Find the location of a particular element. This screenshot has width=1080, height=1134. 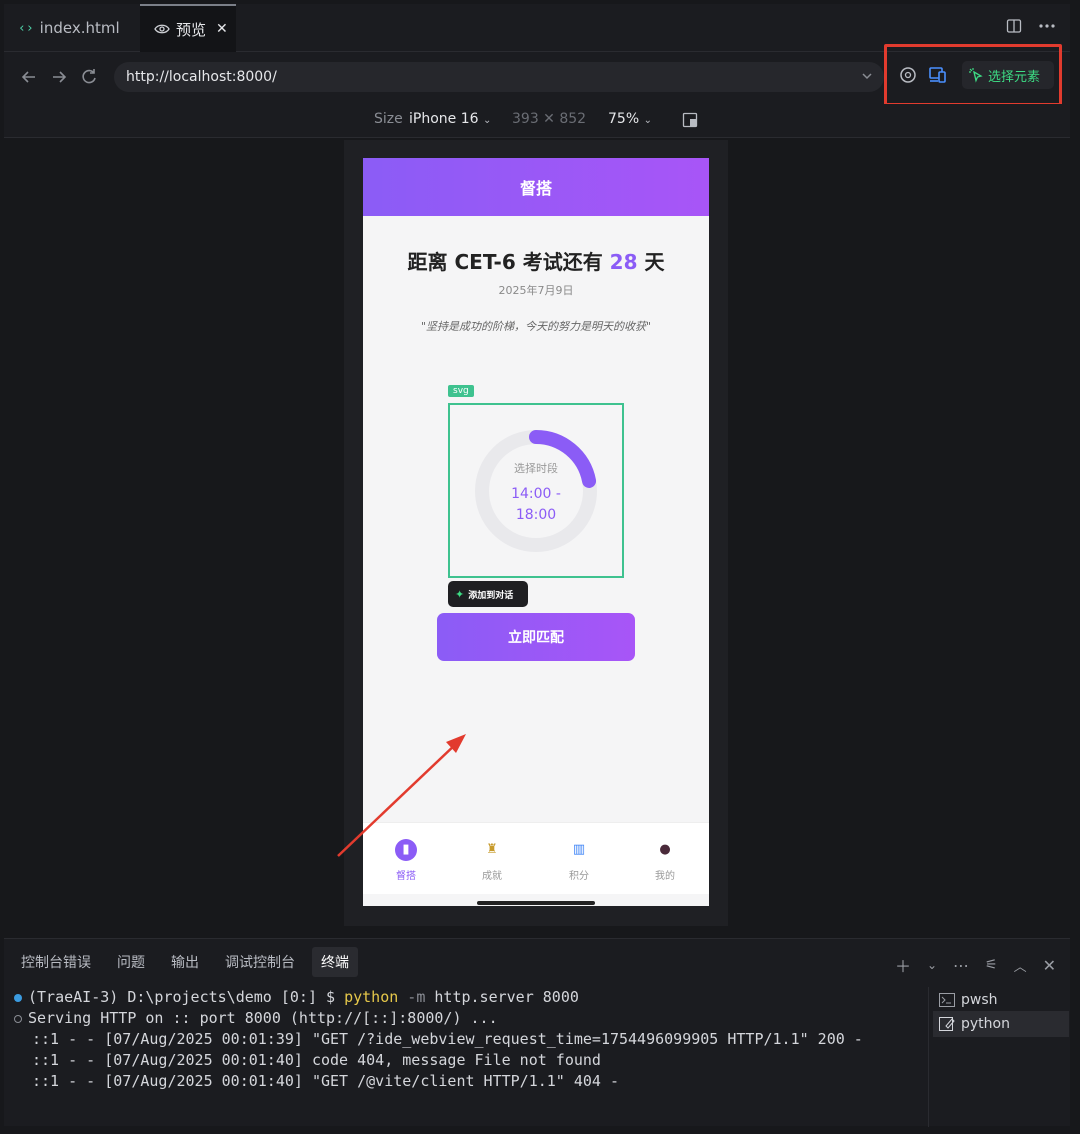

tab-output: 输出 is located at coordinates (185, 962).